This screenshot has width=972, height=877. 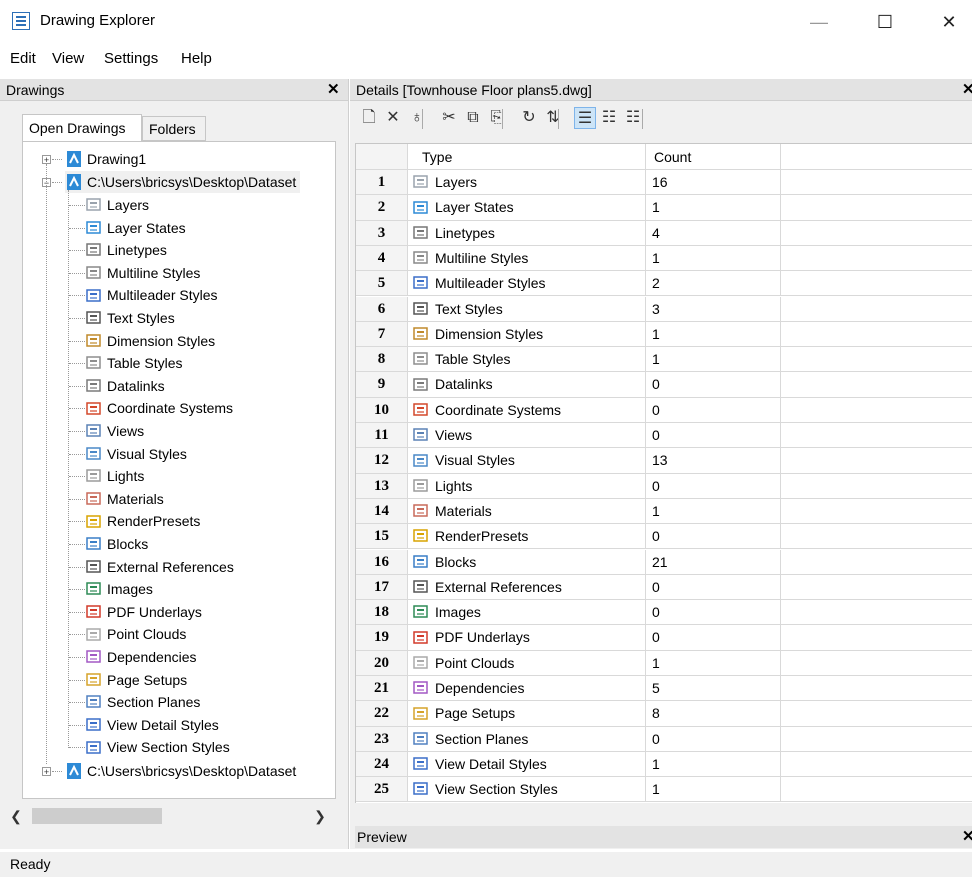 What do you see at coordinates (133, 363) in the screenshot?
I see `tree-item-table-styles: Table Styles` at bounding box center [133, 363].